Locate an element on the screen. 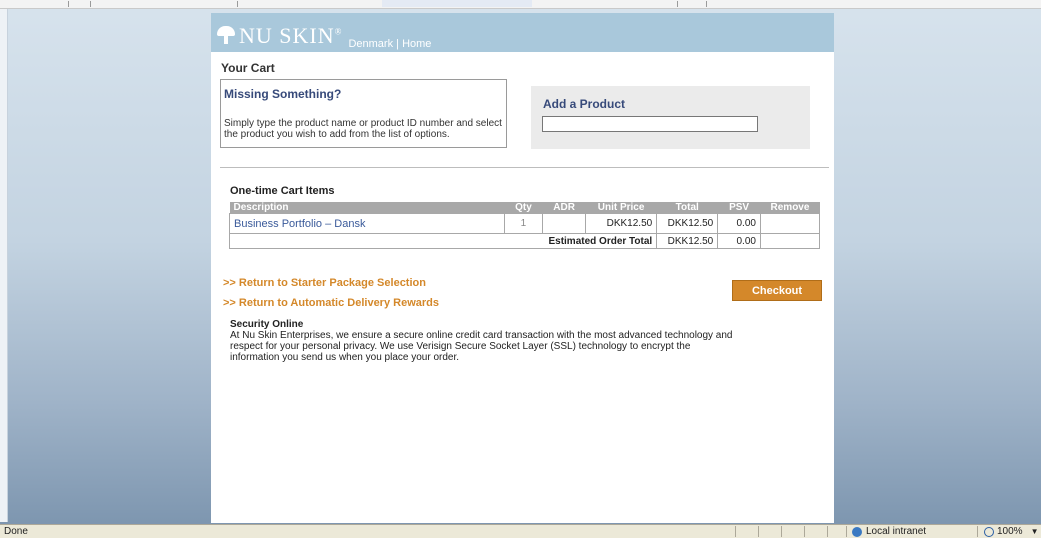 The height and width of the screenshot is (538, 1041). banner-links: Denmark | Home is located at coordinates (389, 44).